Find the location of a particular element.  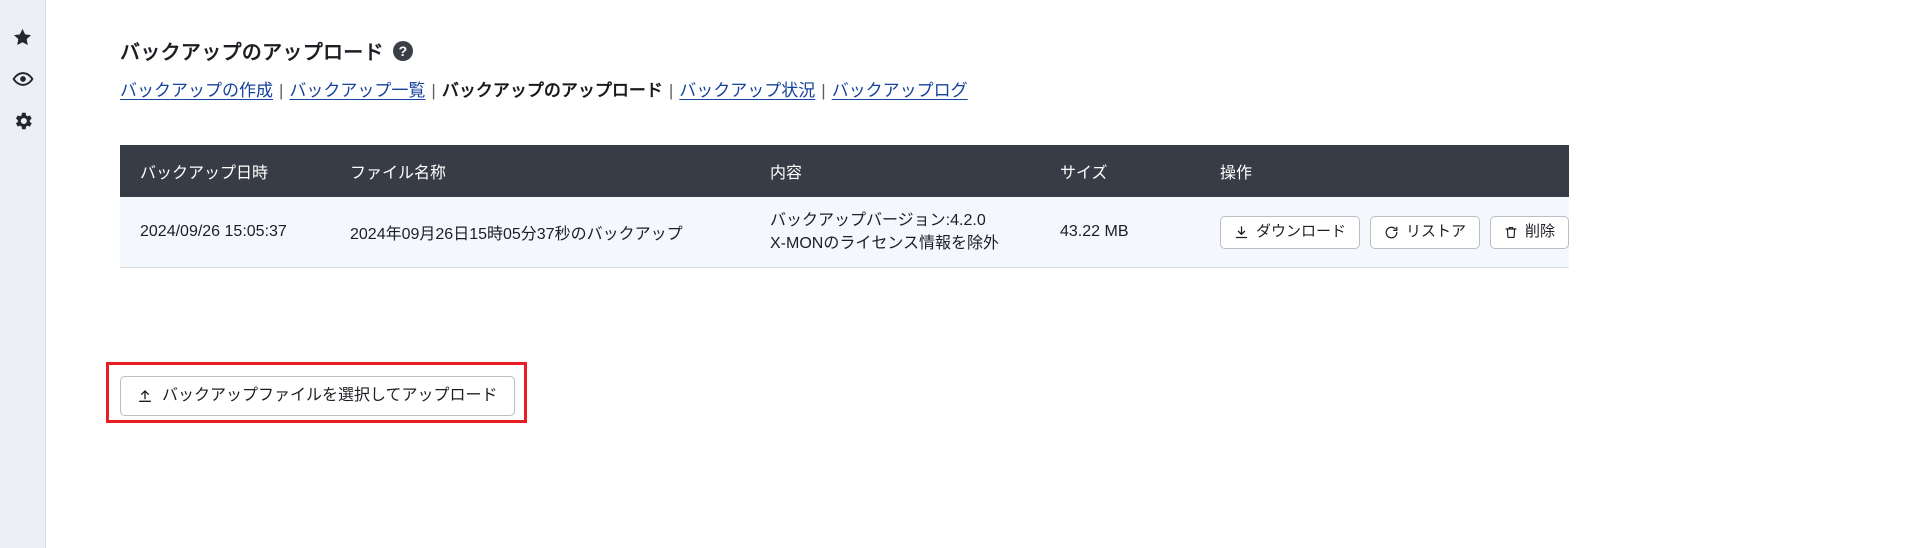

left-sidebar is located at coordinates (23, 274).